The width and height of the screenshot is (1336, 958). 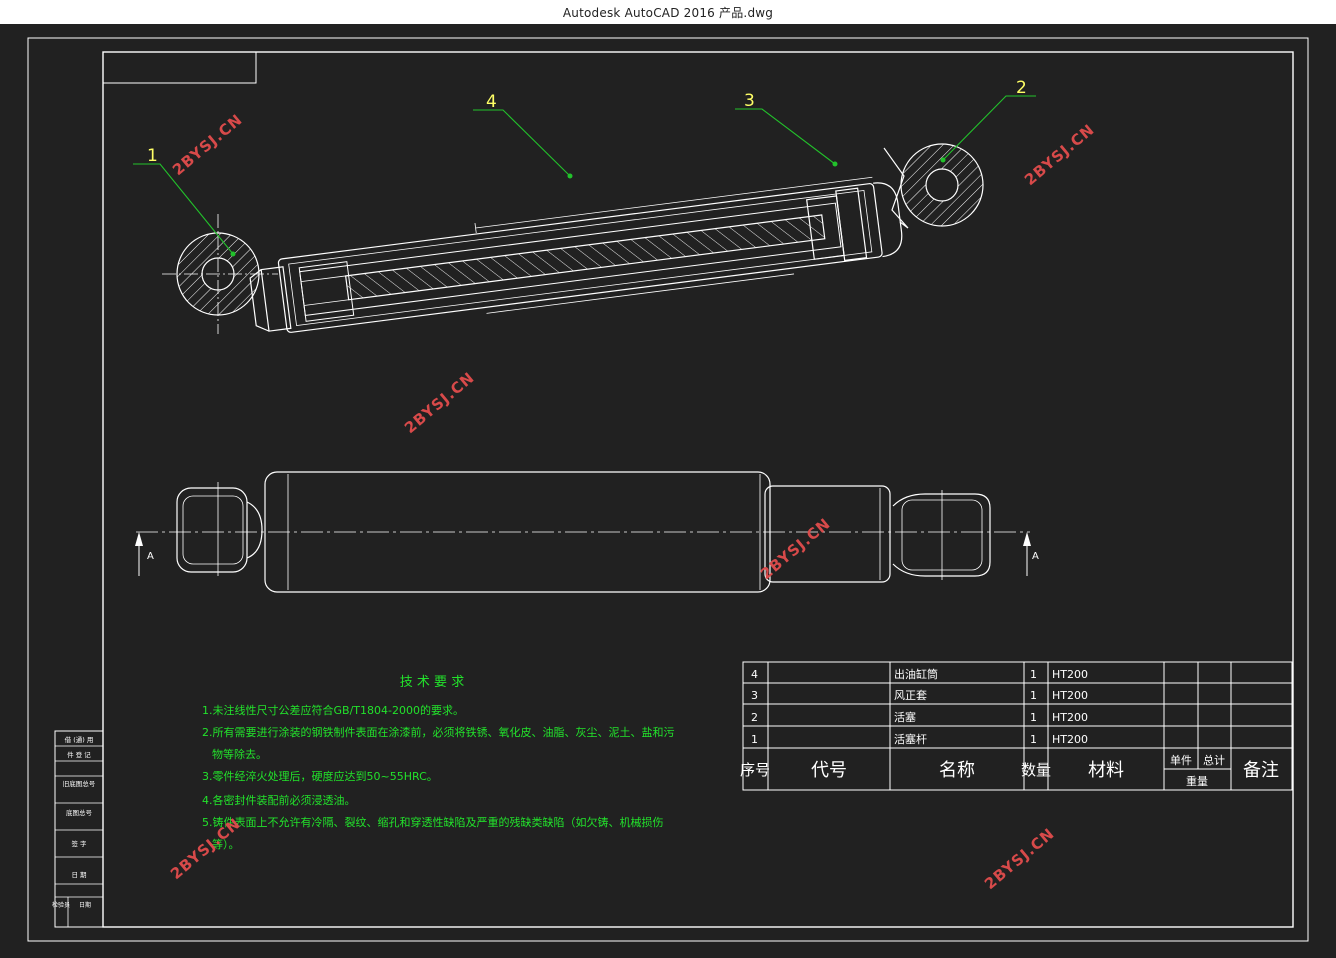 What do you see at coordinates (829, 770) in the screenshot?
I see `bom-header-code: 代号` at bounding box center [829, 770].